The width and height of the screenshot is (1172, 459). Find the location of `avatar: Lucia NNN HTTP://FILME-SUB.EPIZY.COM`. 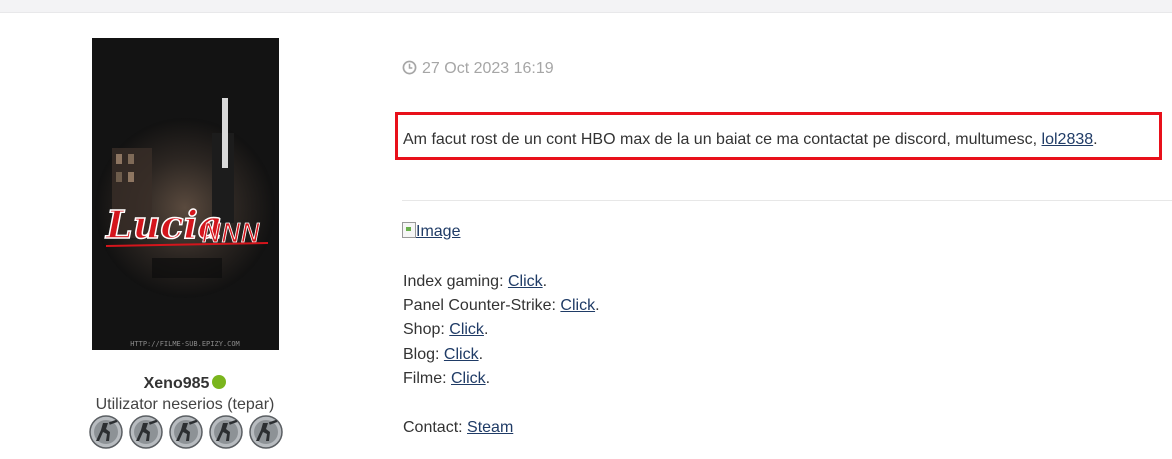

avatar: Lucia NNN HTTP://FILME-SUB.EPIZY.COM is located at coordinates (185, 194).